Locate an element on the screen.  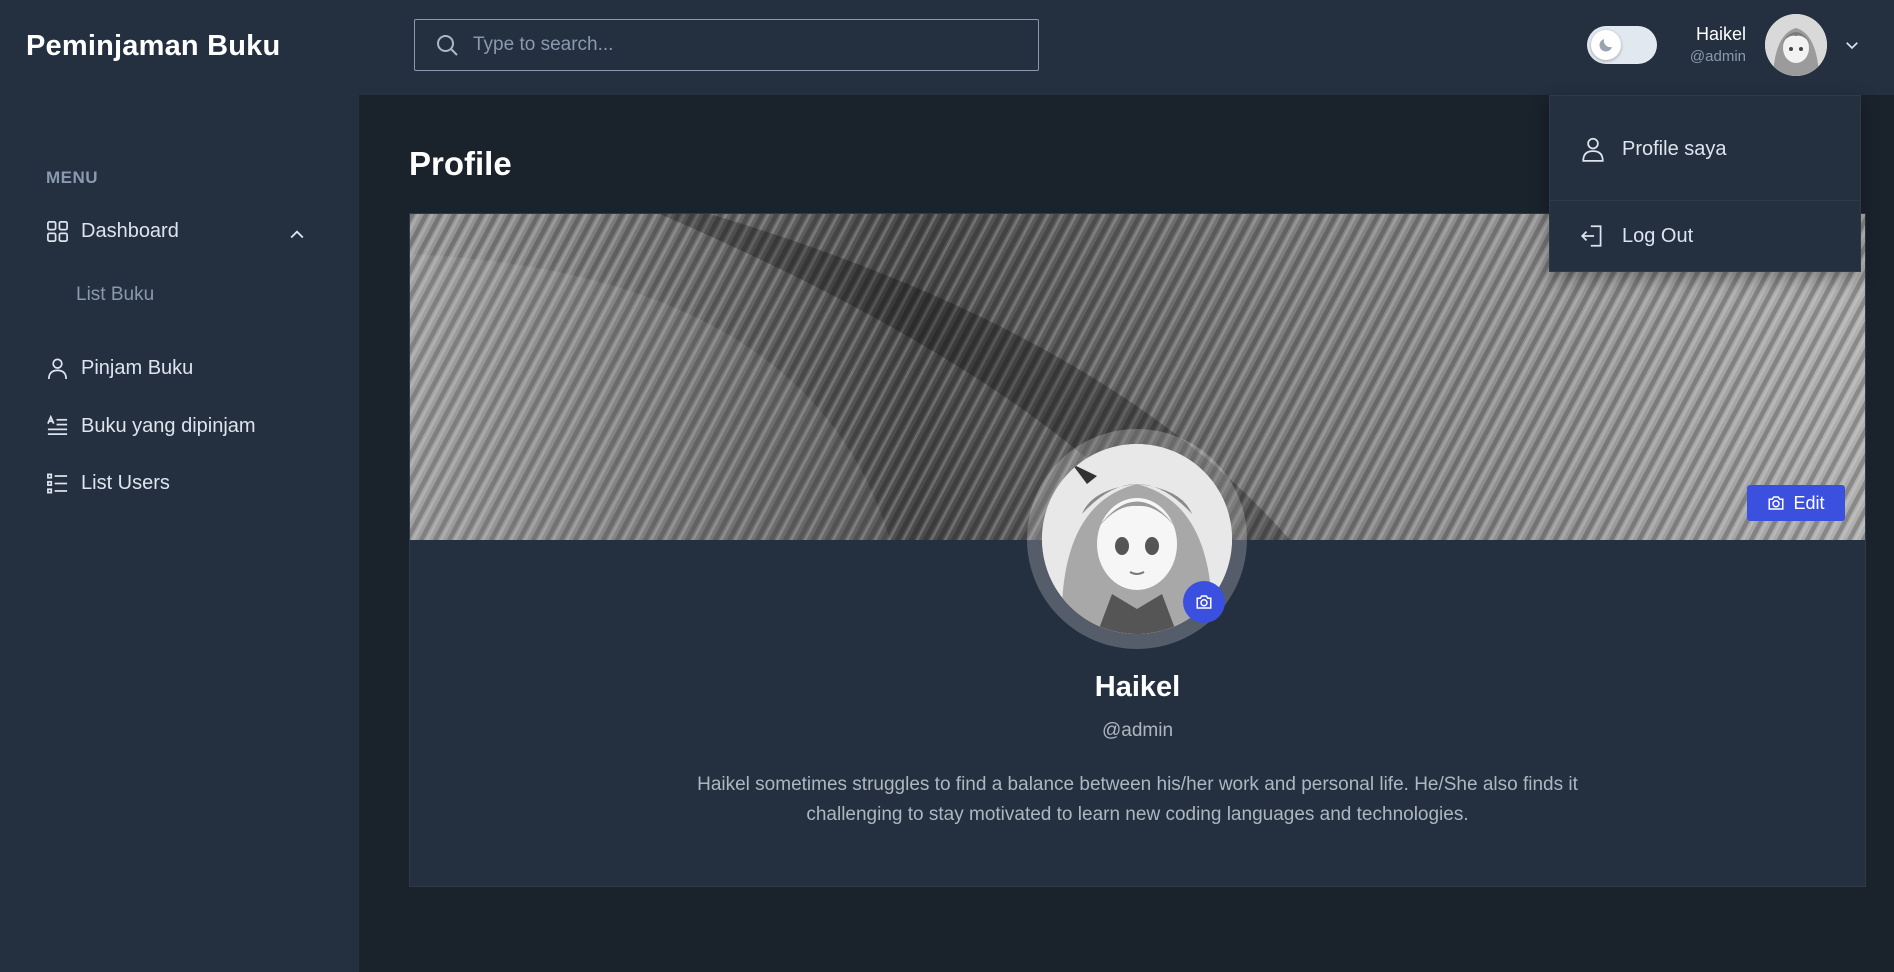
dropdown-item-logout: Log Out is located at coordinates (1636, 236).